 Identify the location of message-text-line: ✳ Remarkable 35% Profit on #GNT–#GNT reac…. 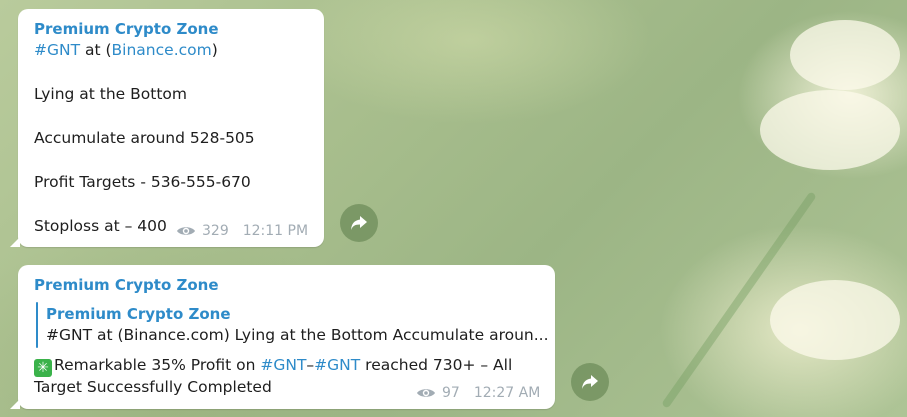
(273, 366).